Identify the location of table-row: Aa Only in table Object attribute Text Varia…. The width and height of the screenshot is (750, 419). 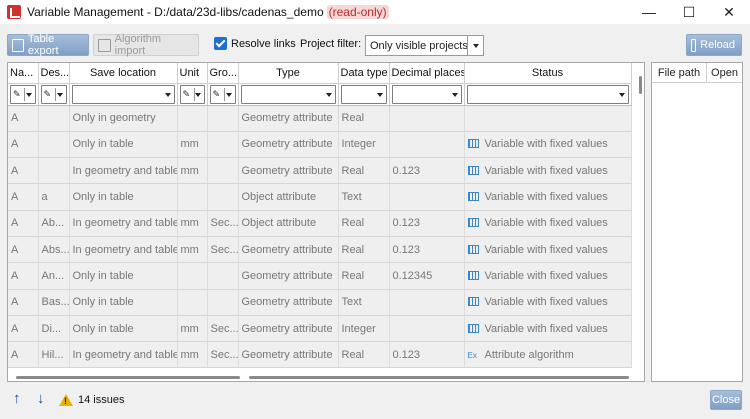
(320, 197).